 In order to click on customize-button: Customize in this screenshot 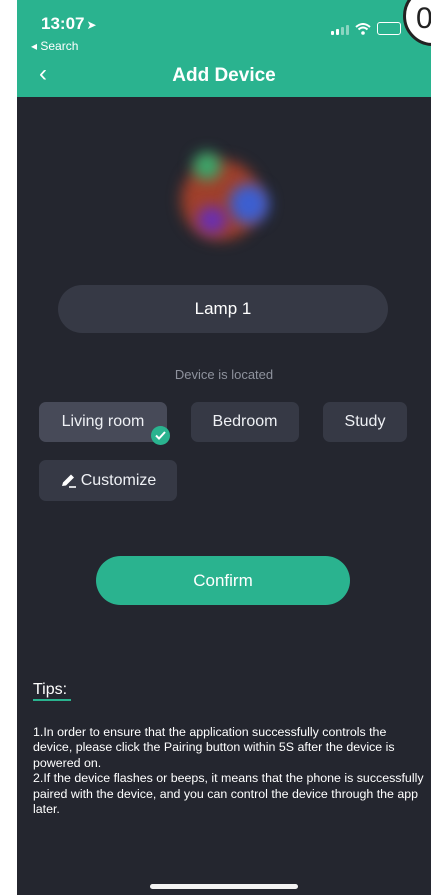, I will do `click(108, 480)`.